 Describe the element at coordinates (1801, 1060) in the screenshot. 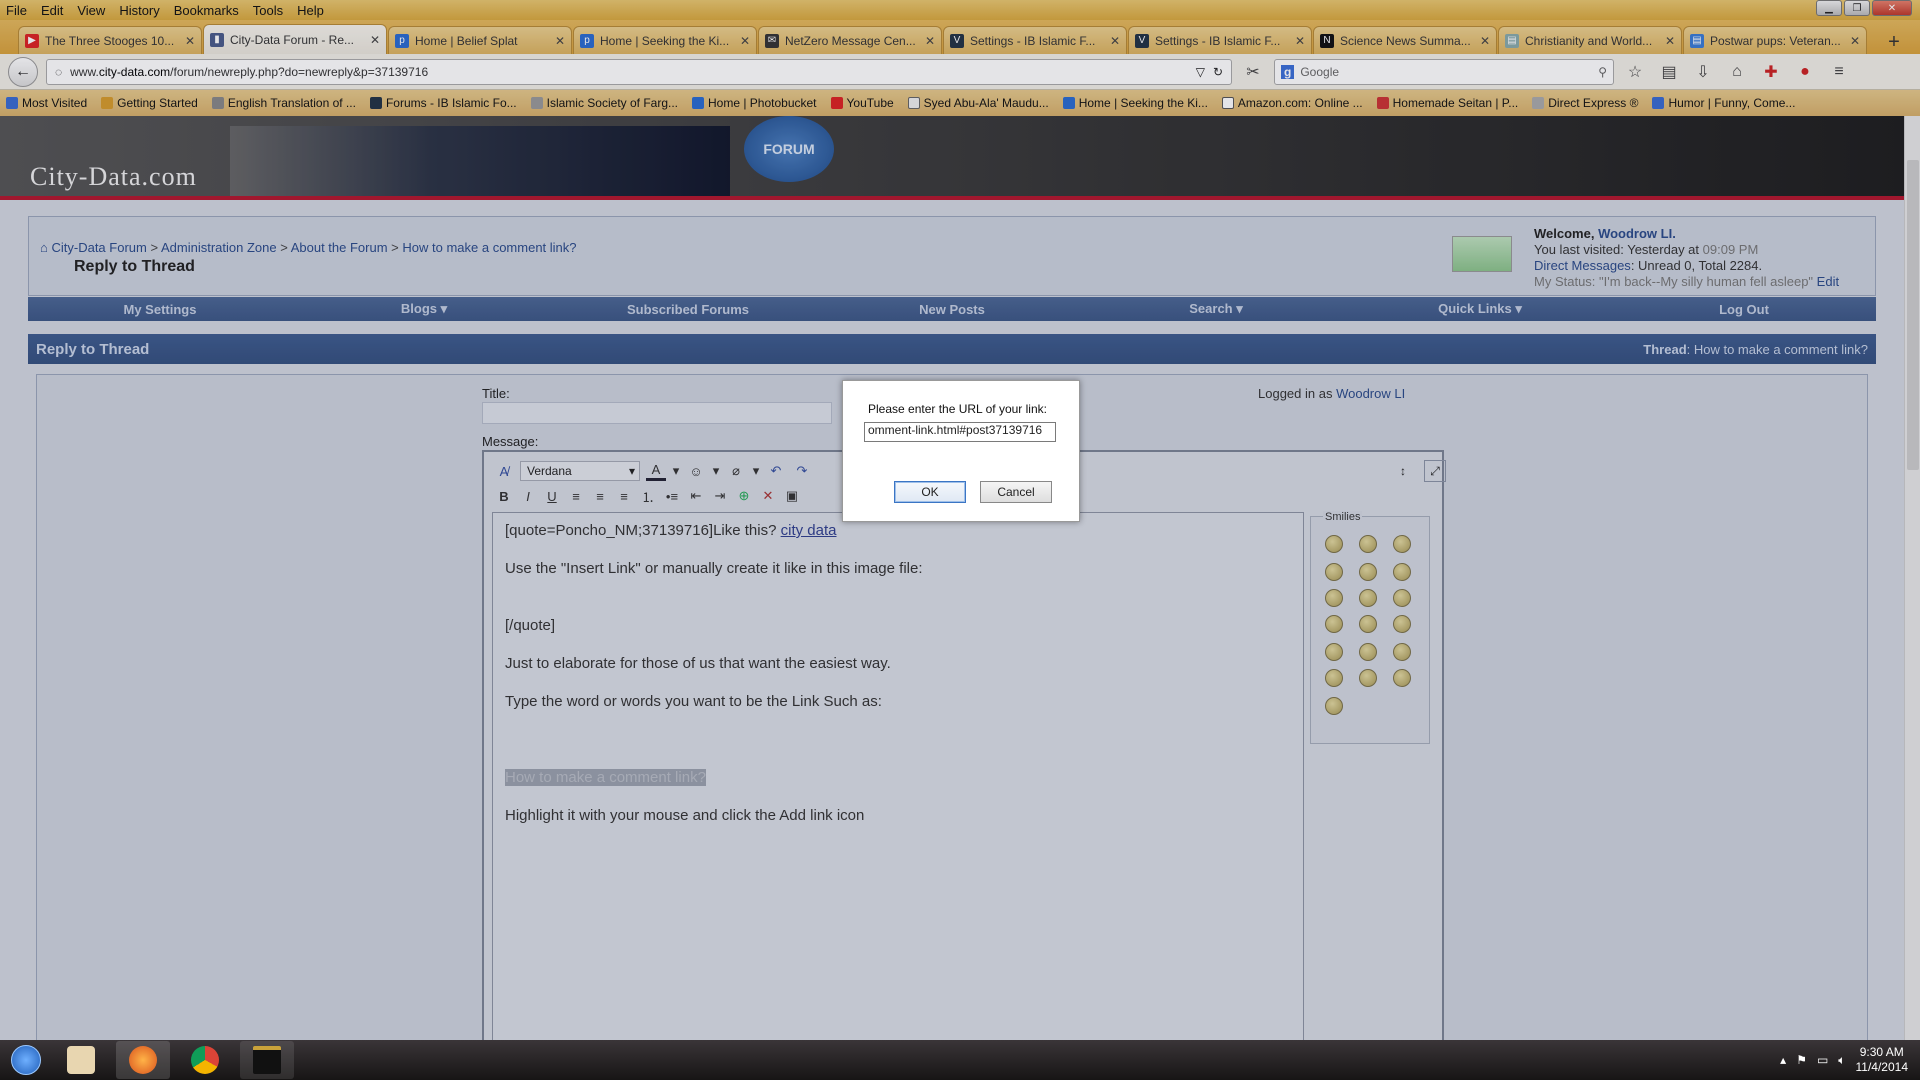

I see `action-center-flag-icon: ⚑` at that location.